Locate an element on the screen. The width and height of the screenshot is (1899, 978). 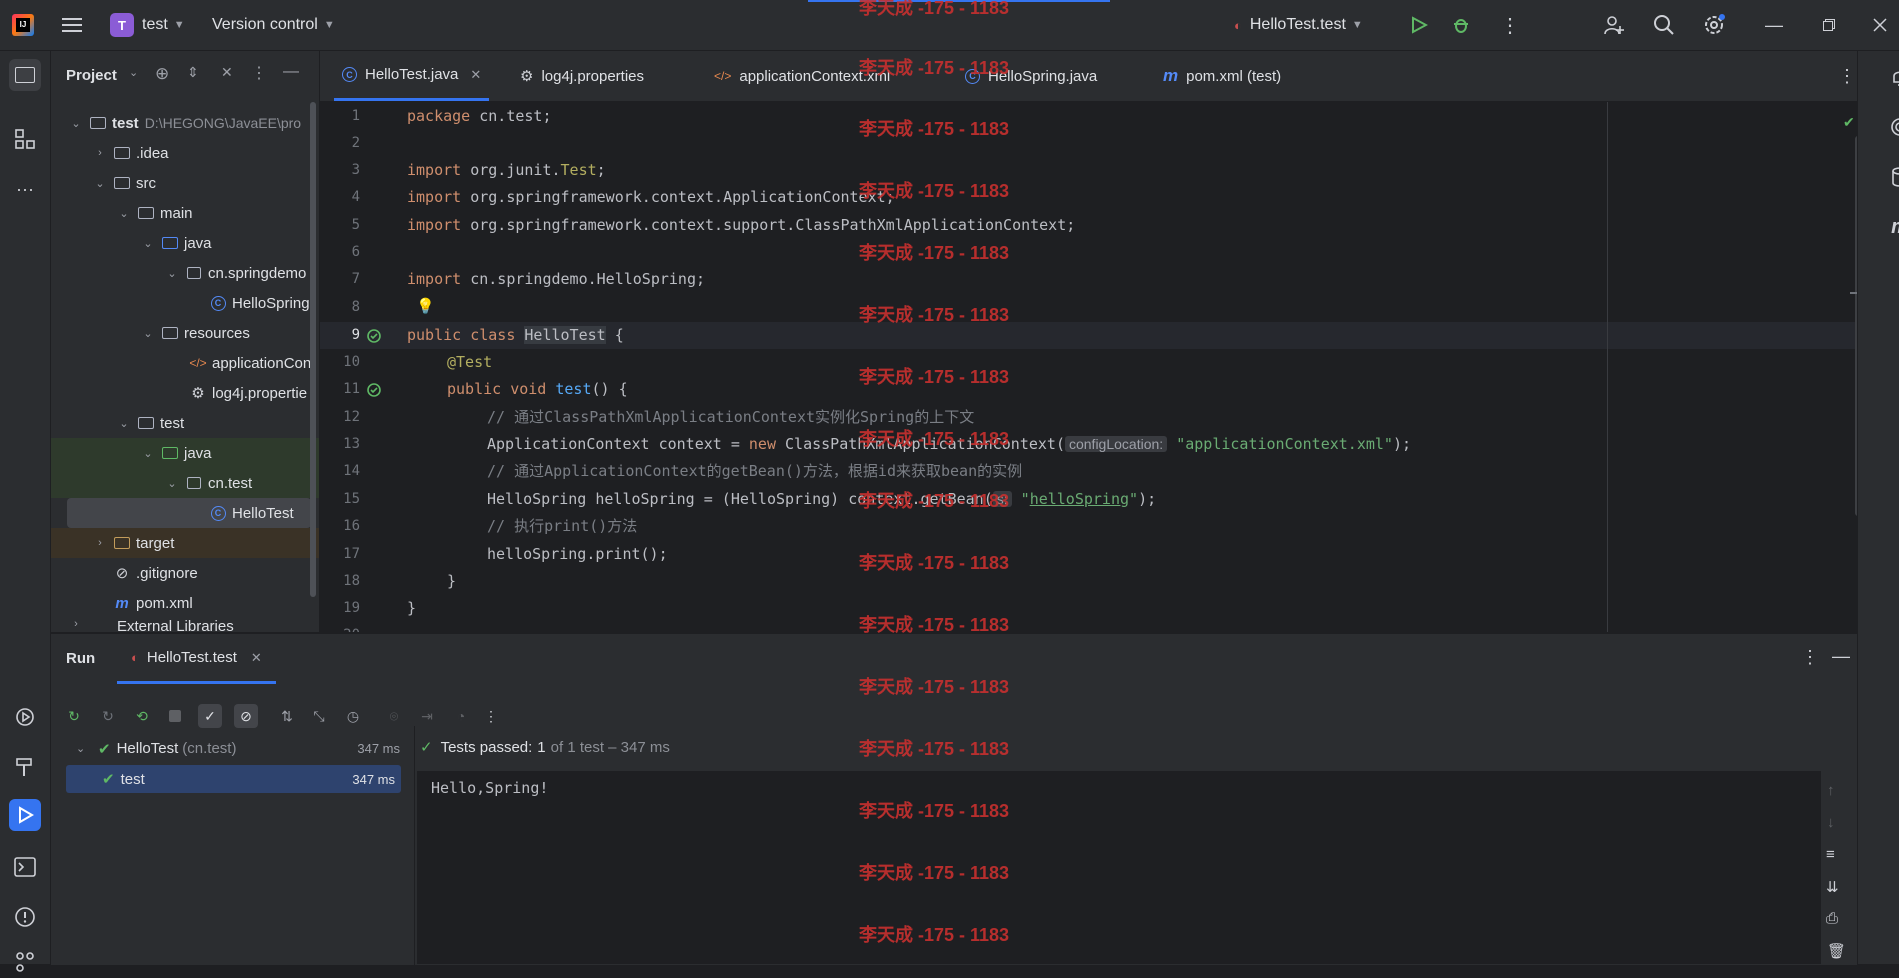
run-tool-icon is located at coordinates (25, 815).